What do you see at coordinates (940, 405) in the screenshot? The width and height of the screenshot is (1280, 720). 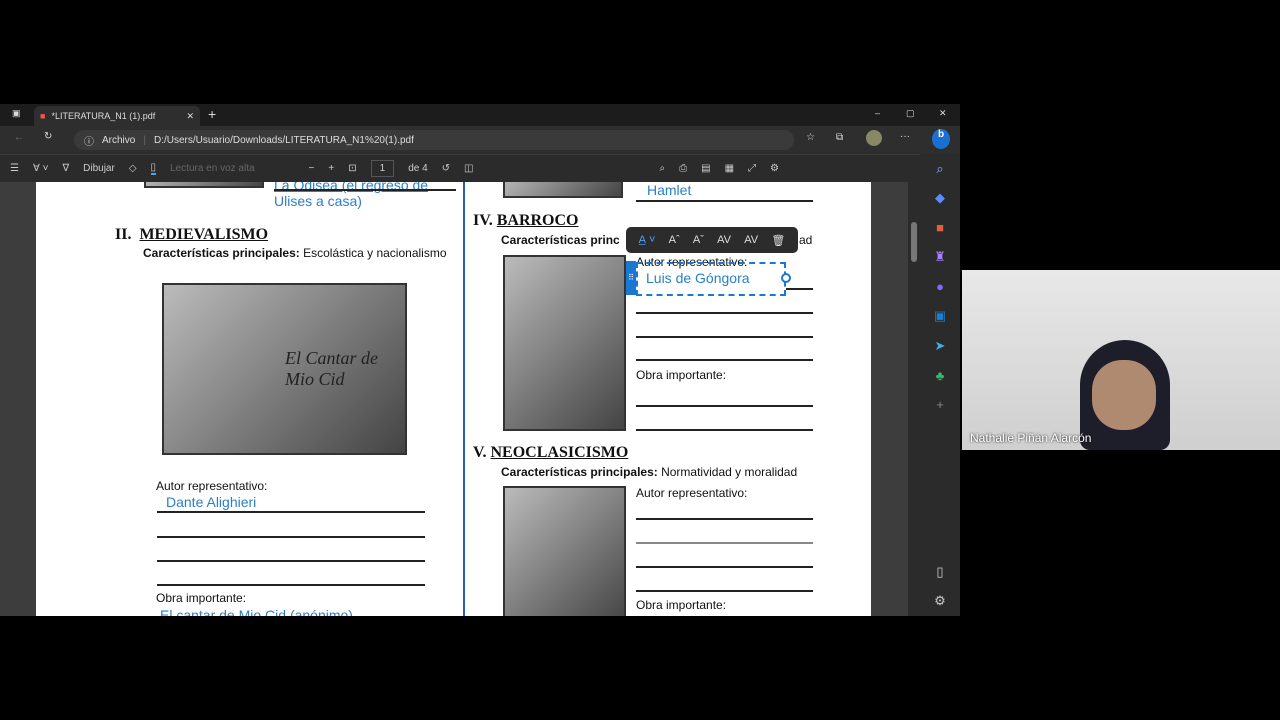 I see `add-icon: +` at bounding box center [940, 405].